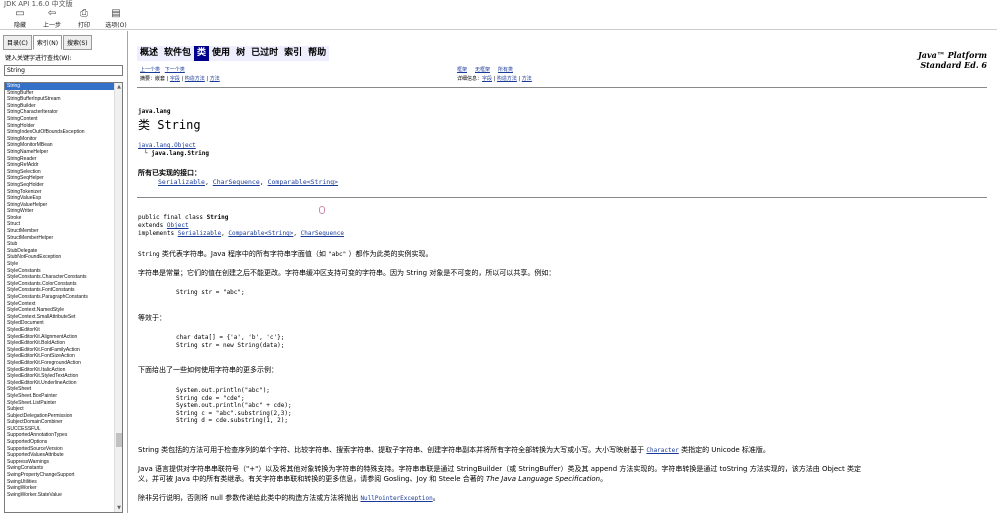 Image resolution: width=997 pixels, height=513 pixels. I want to click on index-item: StyledEditorKit, so click(60, 330).